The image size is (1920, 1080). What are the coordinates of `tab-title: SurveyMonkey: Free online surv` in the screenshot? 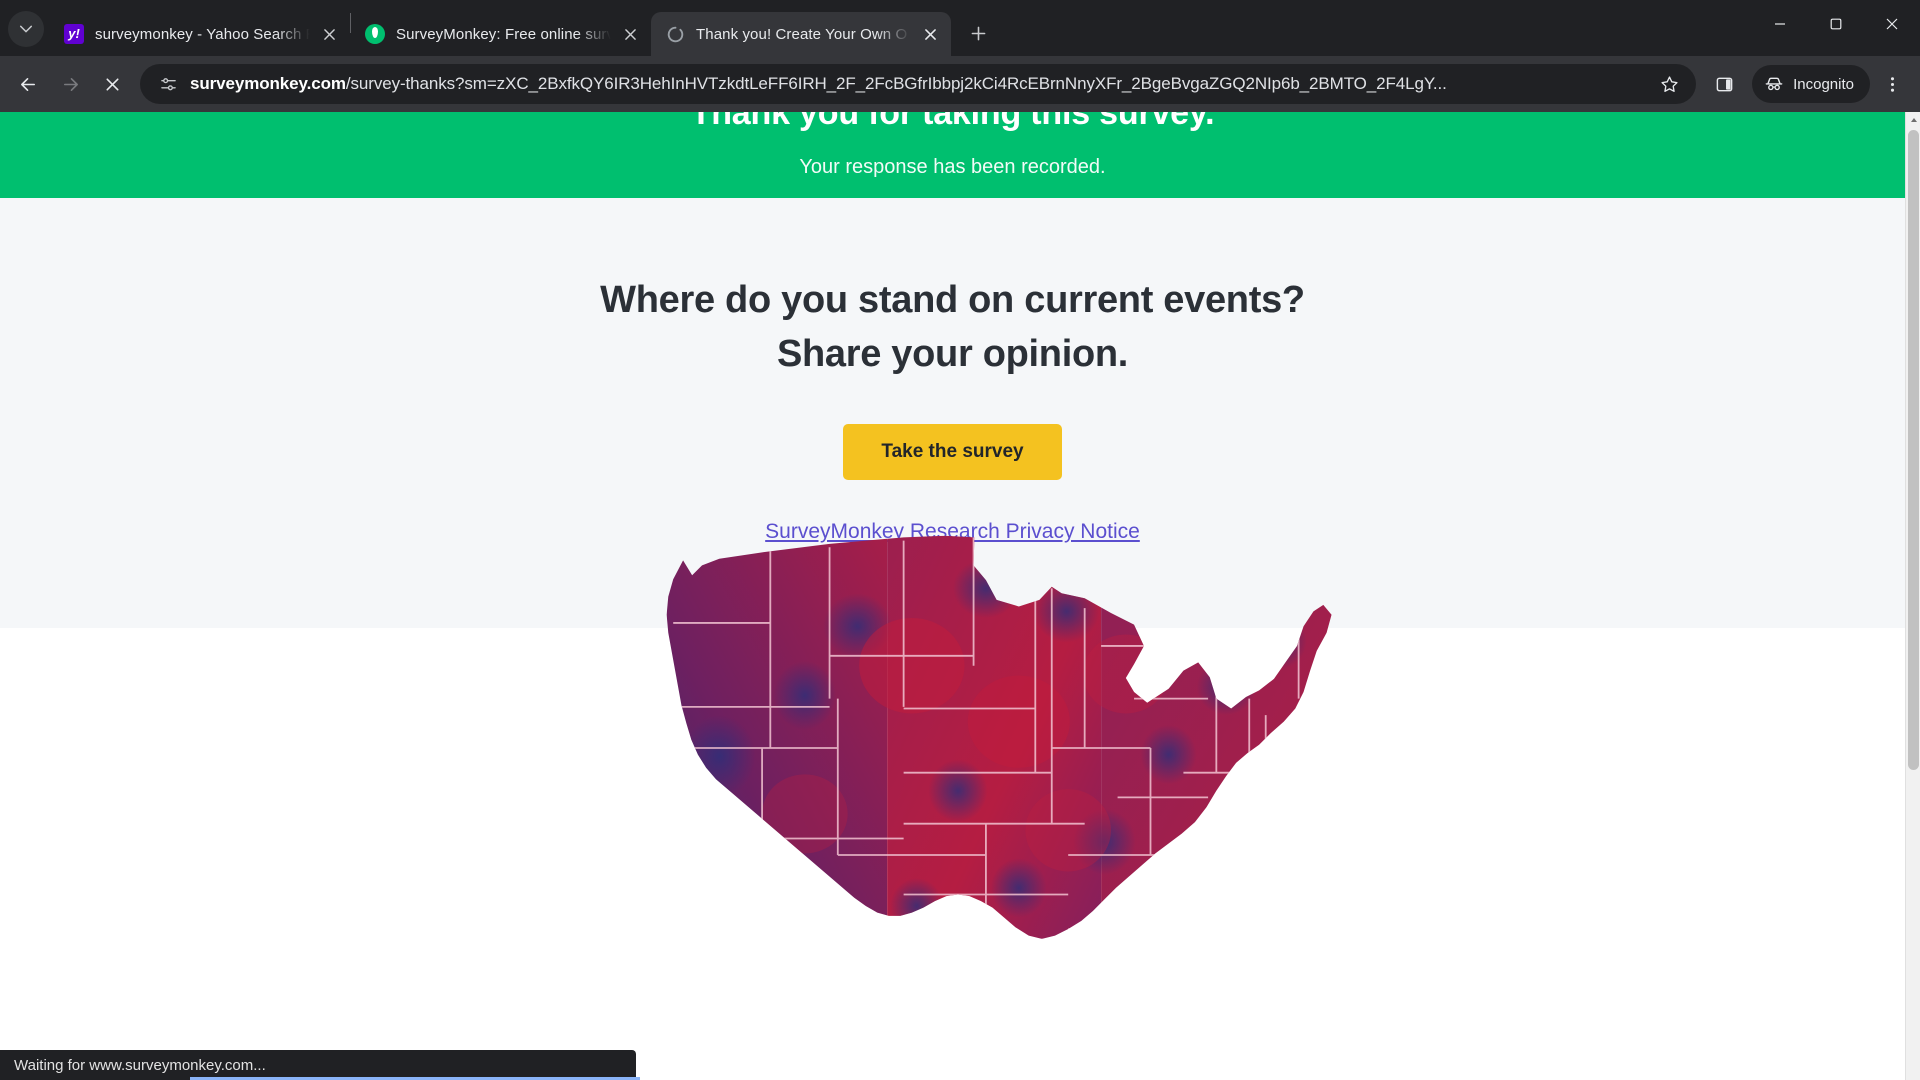 It's located at (504, 34).